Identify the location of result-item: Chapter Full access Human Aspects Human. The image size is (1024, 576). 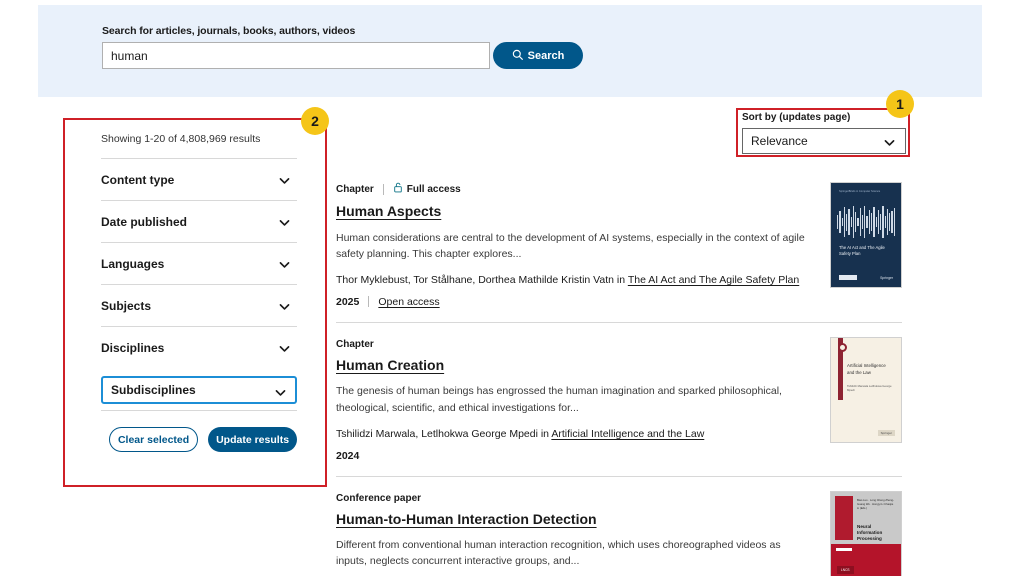
(619, 245).